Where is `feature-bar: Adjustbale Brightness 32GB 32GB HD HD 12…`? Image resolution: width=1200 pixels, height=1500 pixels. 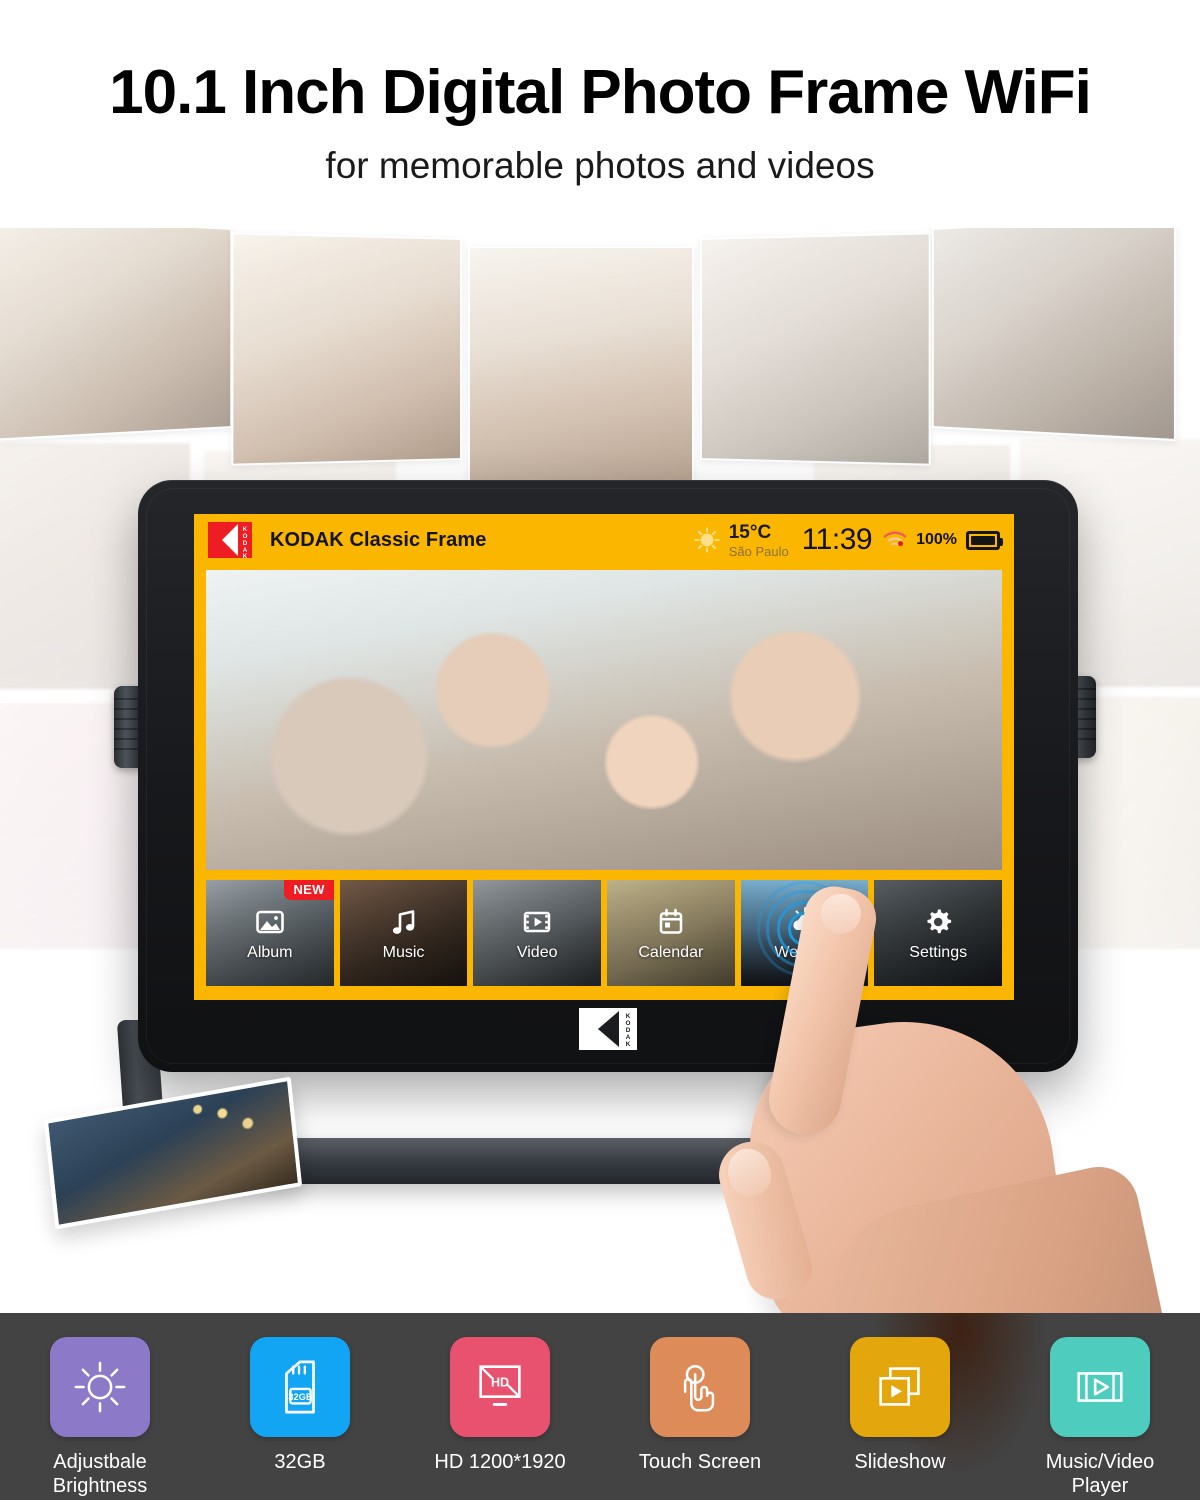 feature-bar: Adjustbale Brightness 32GB 32GB HD HD 12… is located at coordinates (600, 1406).